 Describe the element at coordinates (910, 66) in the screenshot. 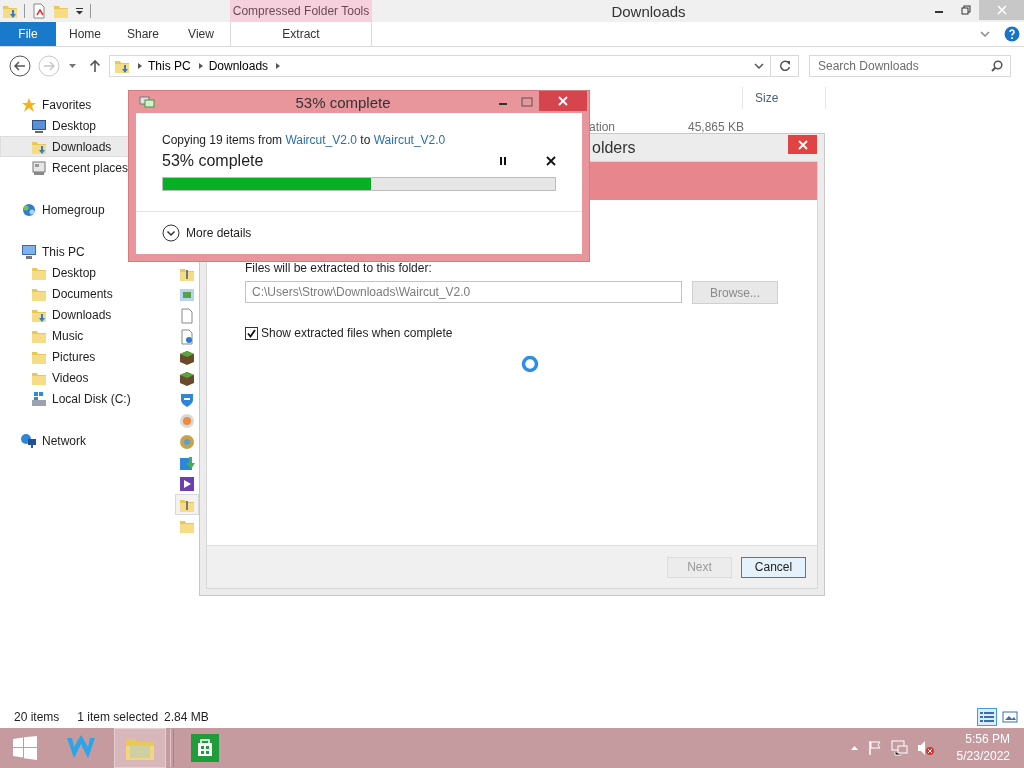

I see `search-field: Search Downloads` at that location.